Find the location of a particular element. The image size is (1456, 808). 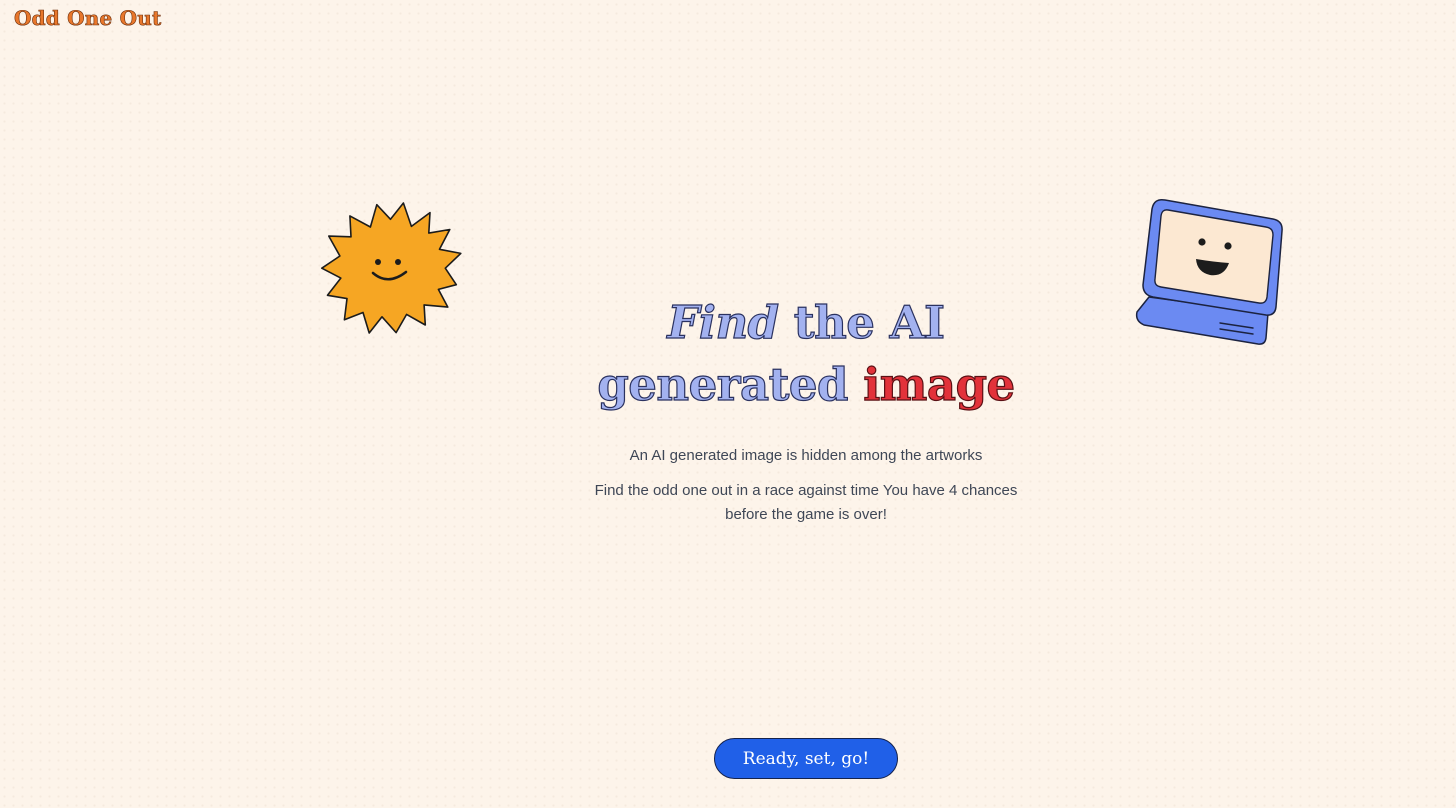

sun-body is located at coordinates (391, 268).